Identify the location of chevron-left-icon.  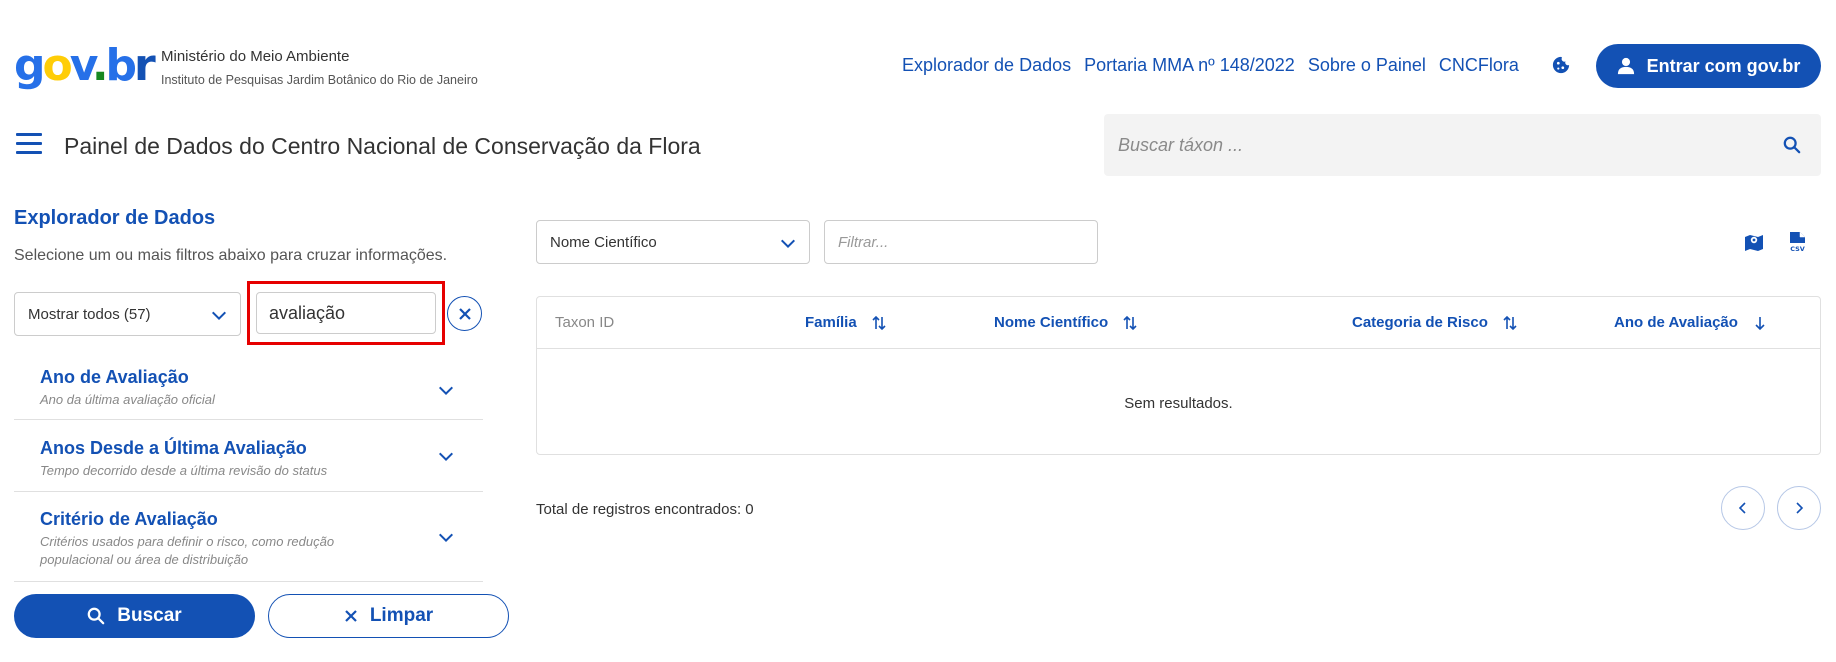
(1742, 508).